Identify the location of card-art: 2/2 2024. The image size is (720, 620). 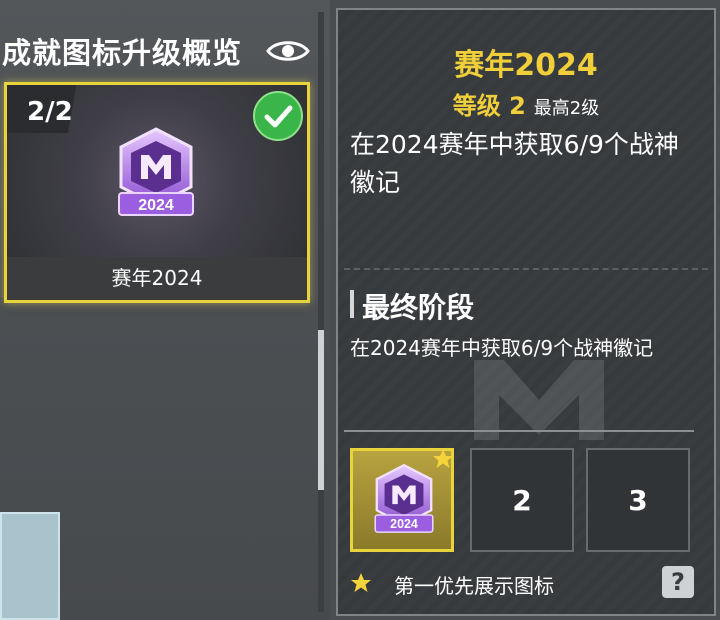
(157, 171).